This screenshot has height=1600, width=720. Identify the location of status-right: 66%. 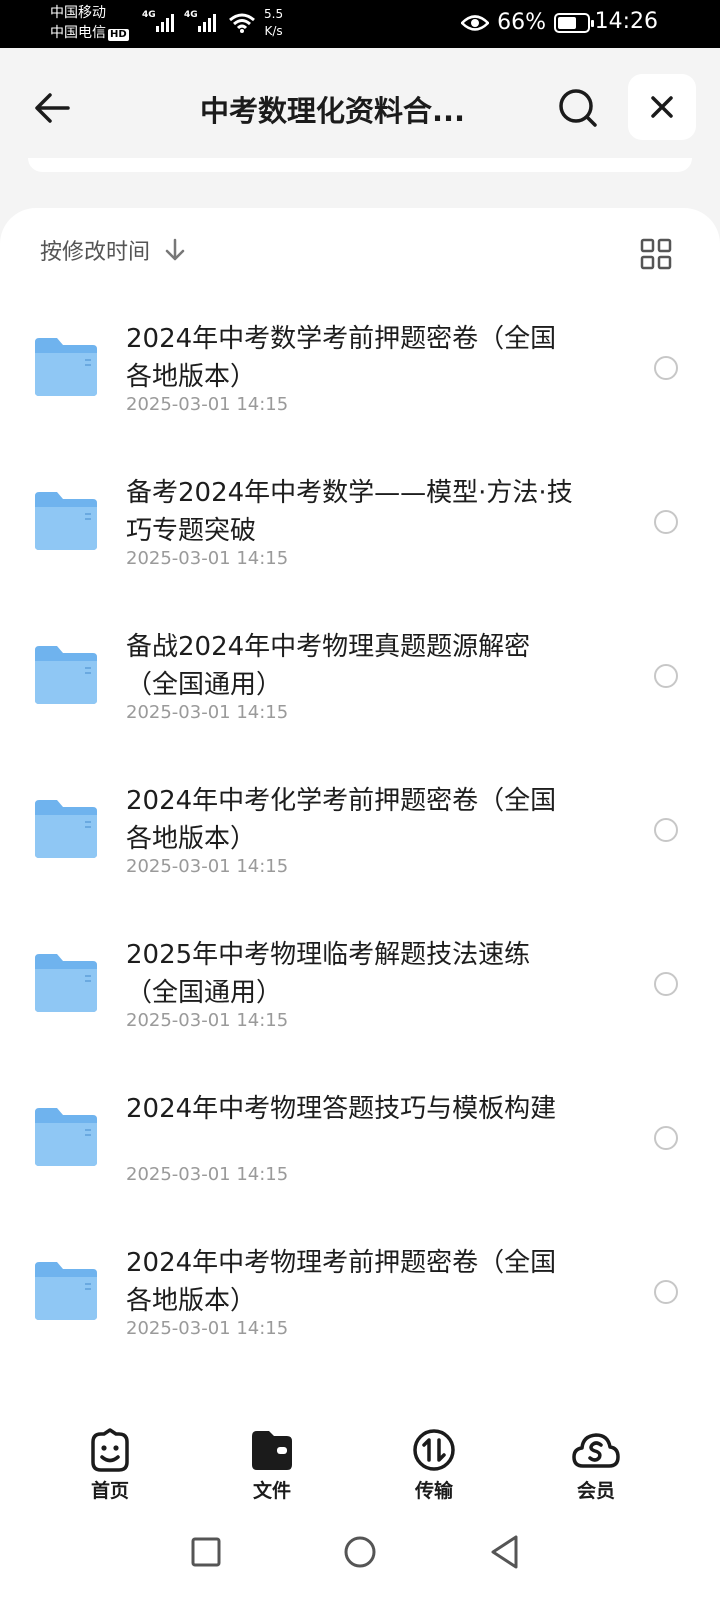
(527, 22).